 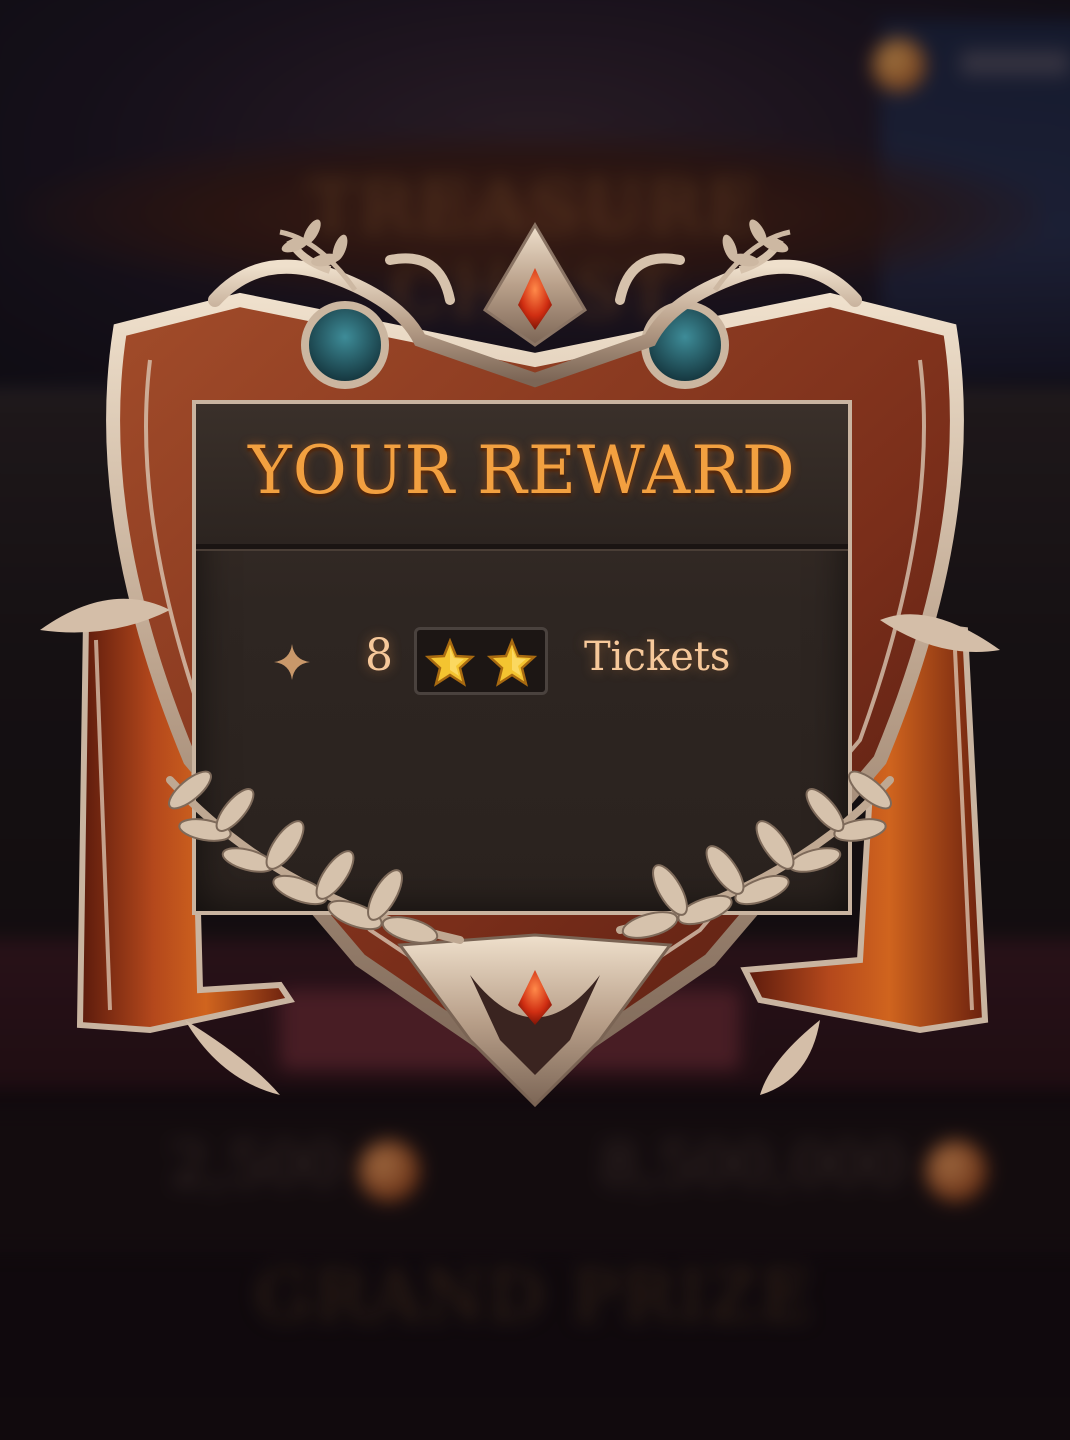 I want to click on bottom-left-laurel-icon, so click(x=315, y=857).